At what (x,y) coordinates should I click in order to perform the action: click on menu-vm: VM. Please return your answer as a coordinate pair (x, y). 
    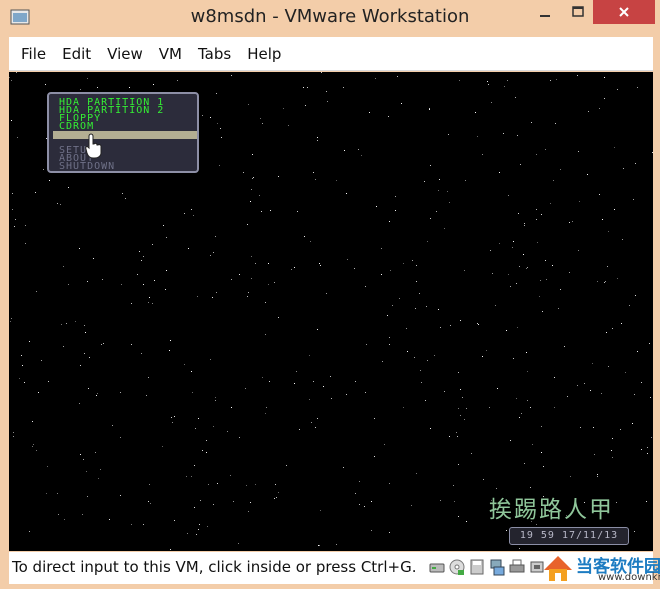
    Looking at the image, I should click on (170, 54).